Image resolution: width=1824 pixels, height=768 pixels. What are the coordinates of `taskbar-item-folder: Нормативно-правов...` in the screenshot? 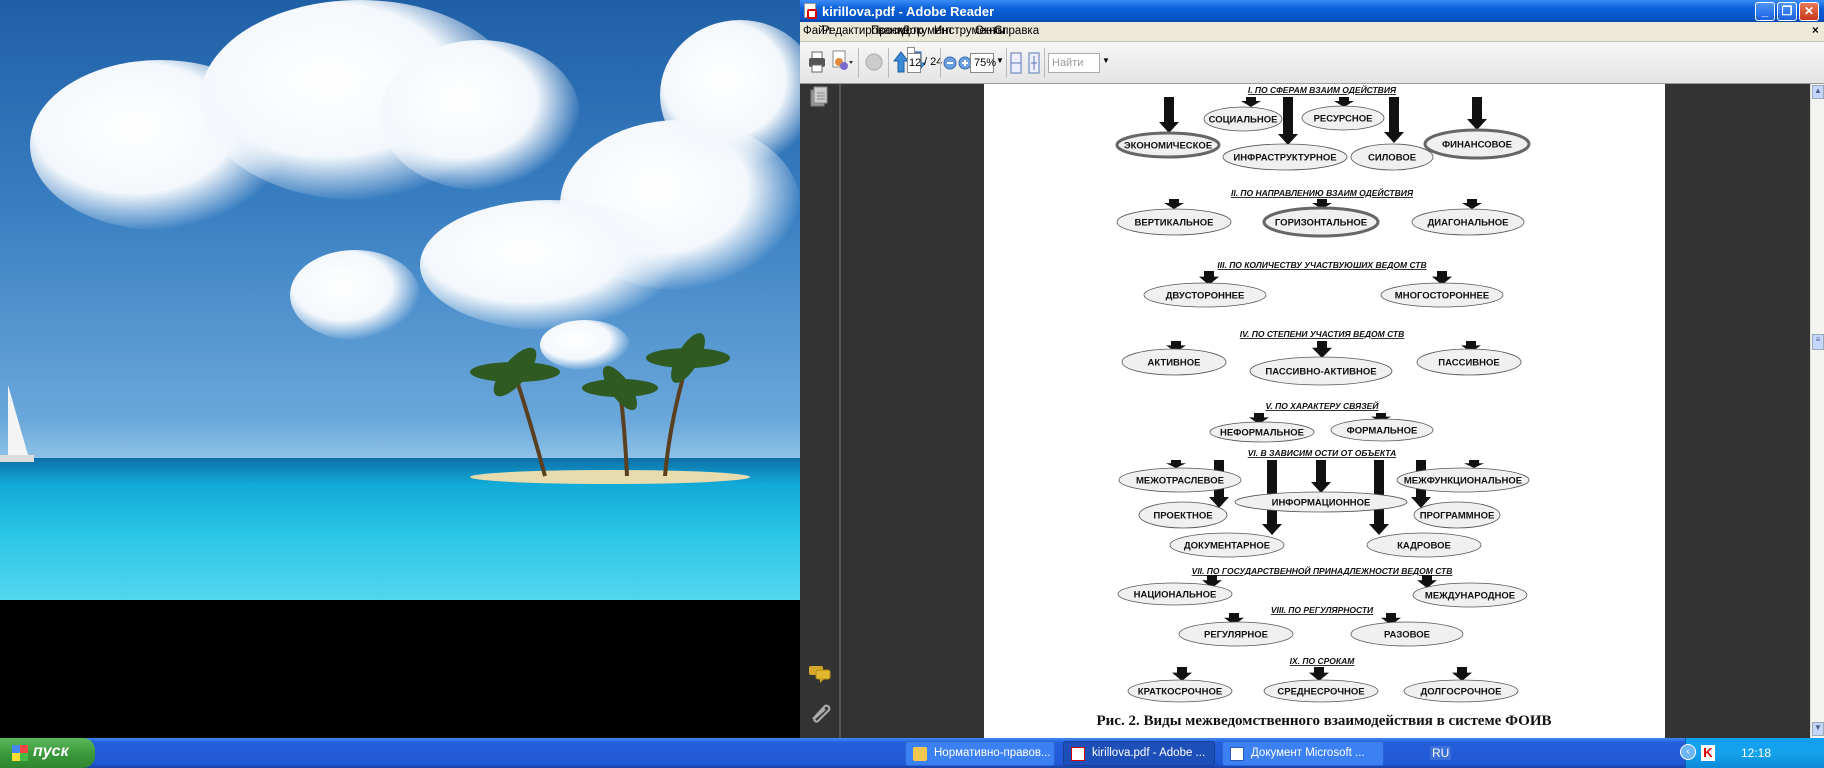 It's located at (980, 753).